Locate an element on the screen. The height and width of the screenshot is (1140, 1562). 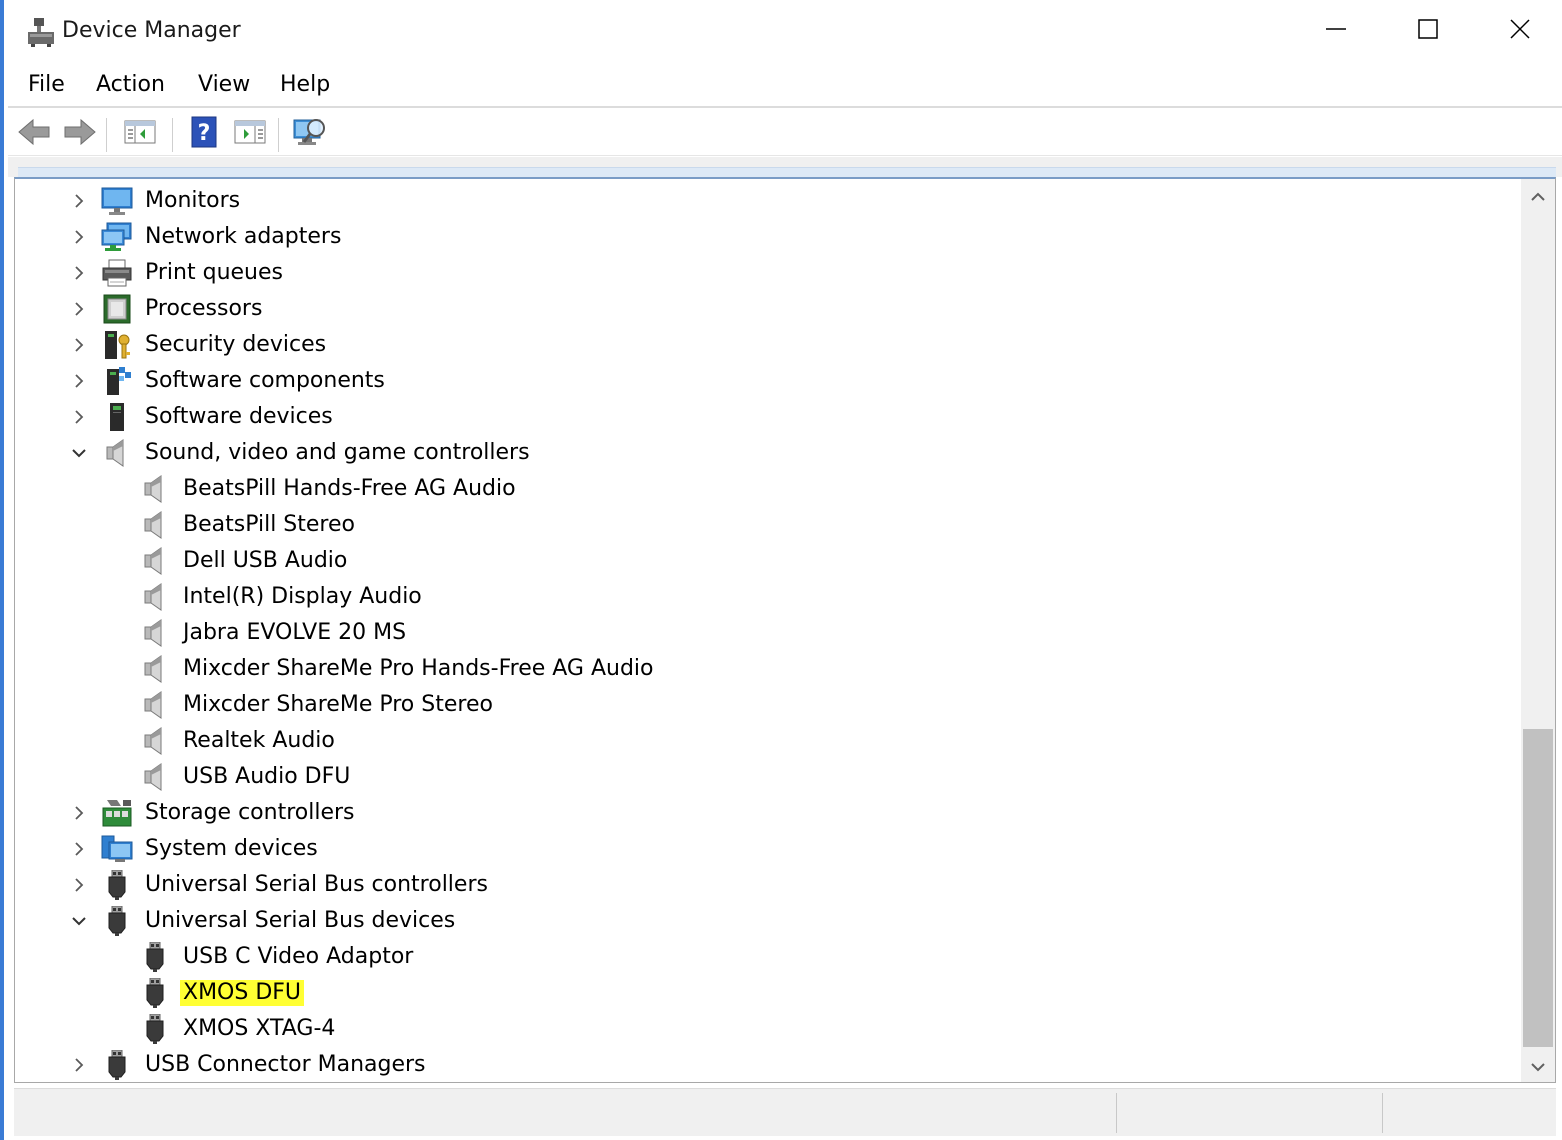
tree-item-label: Dell USB Audio is located at coordinates (265, 560).